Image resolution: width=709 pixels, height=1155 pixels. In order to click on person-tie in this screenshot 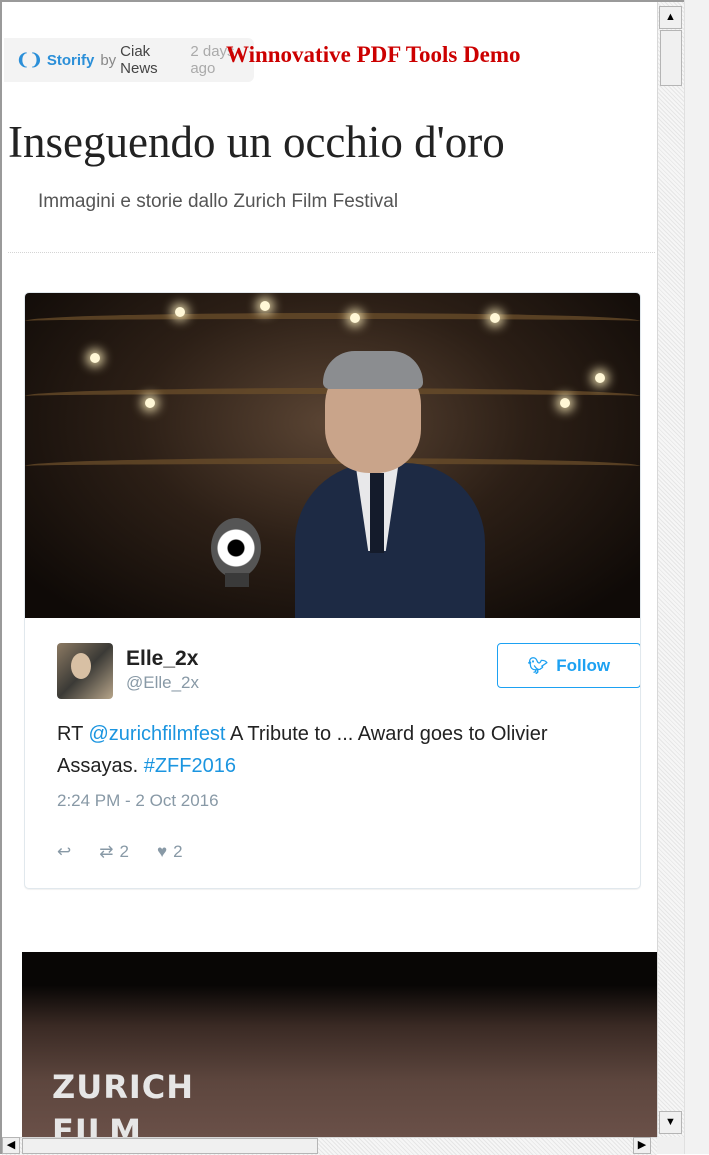, I will do `click(377, 513)`.